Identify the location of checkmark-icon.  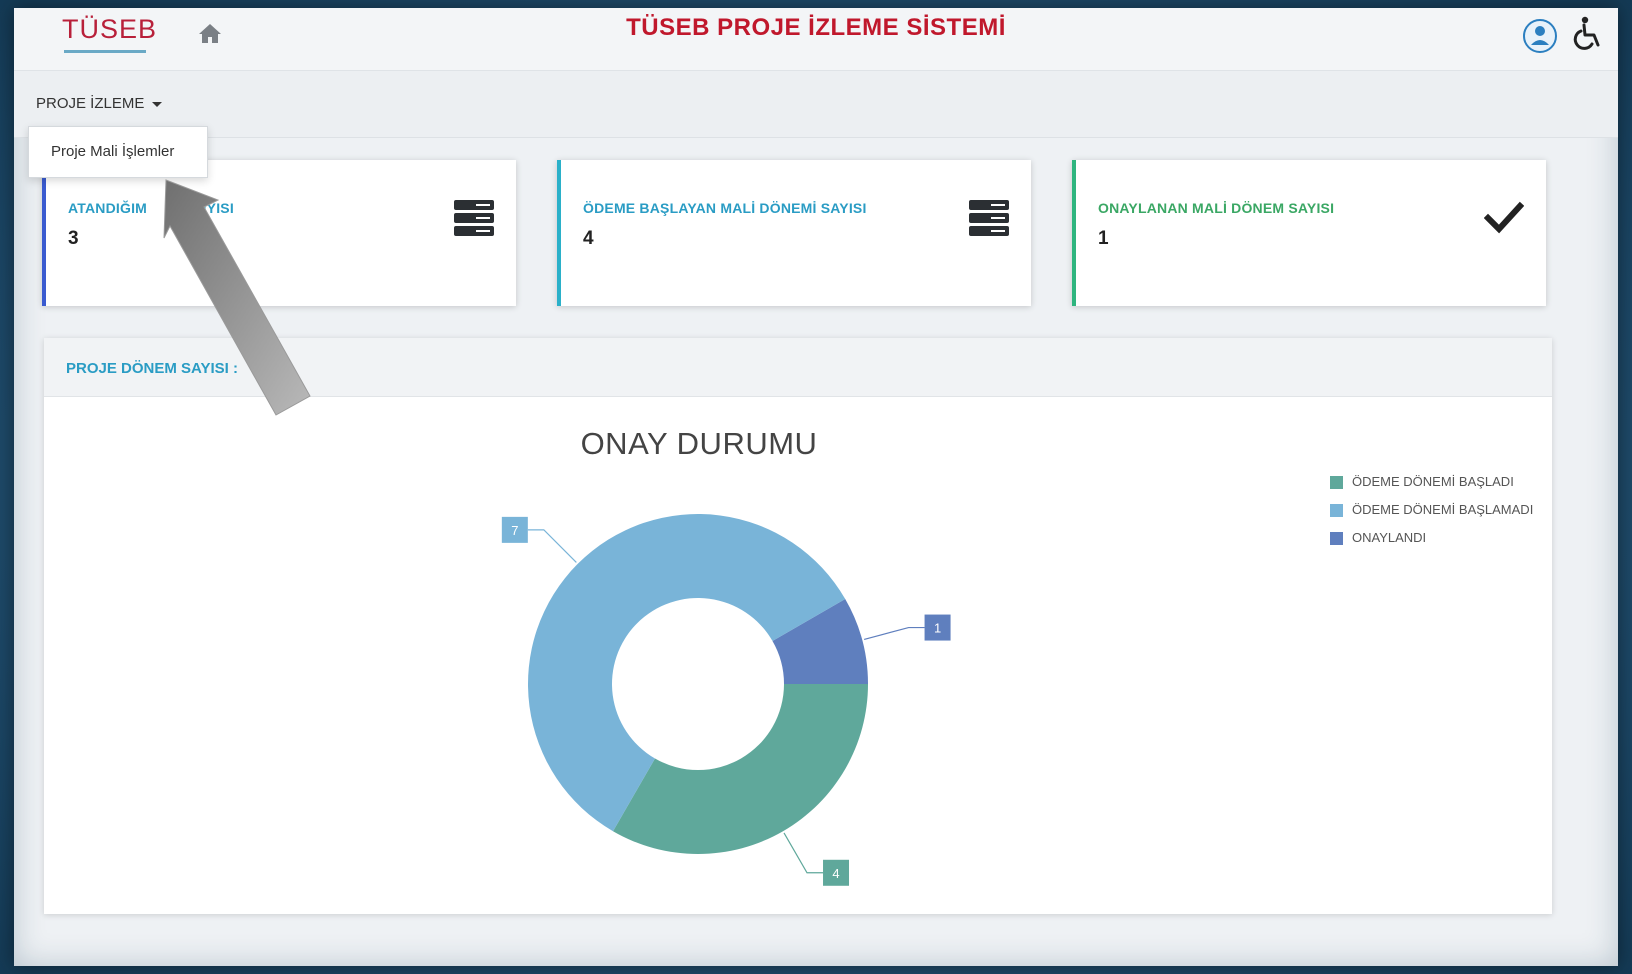
(1504, 217).